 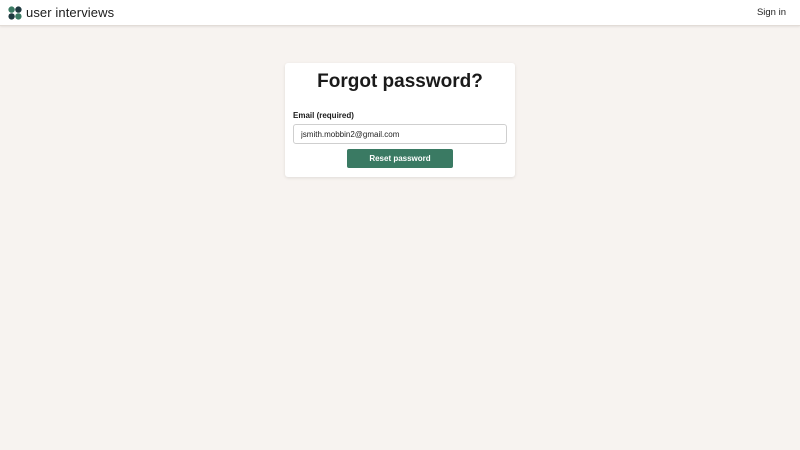 I want to click on top-navigation-bar: user interviews Sign in, so click(x=400, y=13).